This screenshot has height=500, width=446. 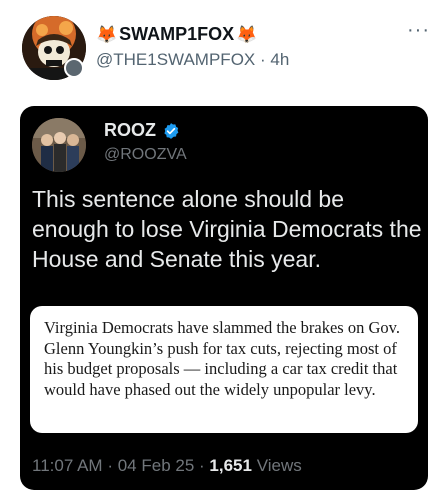 I want to click on more-options-button: ···, so click(x=418, y=30).